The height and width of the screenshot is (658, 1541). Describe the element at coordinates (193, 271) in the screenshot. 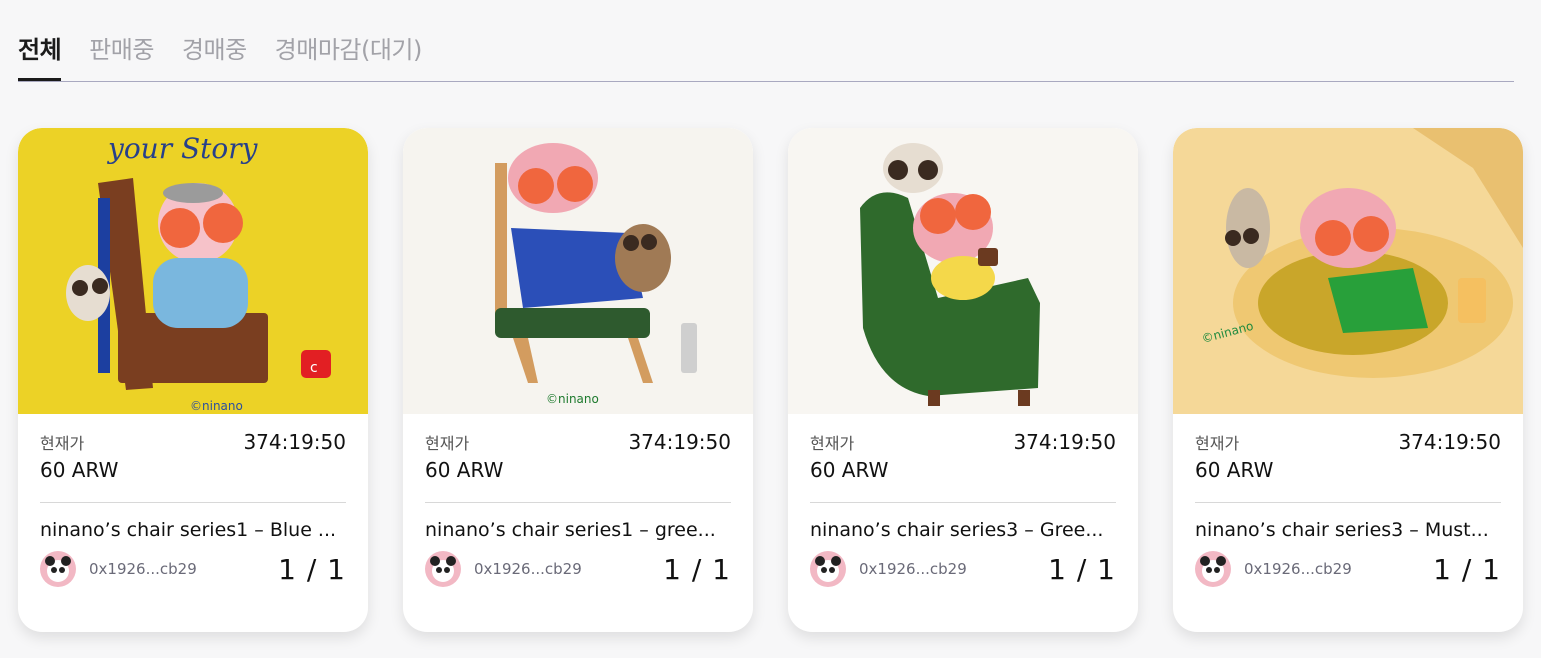

I see `nft-artwork-image: your Story c ©ninano` at that location.